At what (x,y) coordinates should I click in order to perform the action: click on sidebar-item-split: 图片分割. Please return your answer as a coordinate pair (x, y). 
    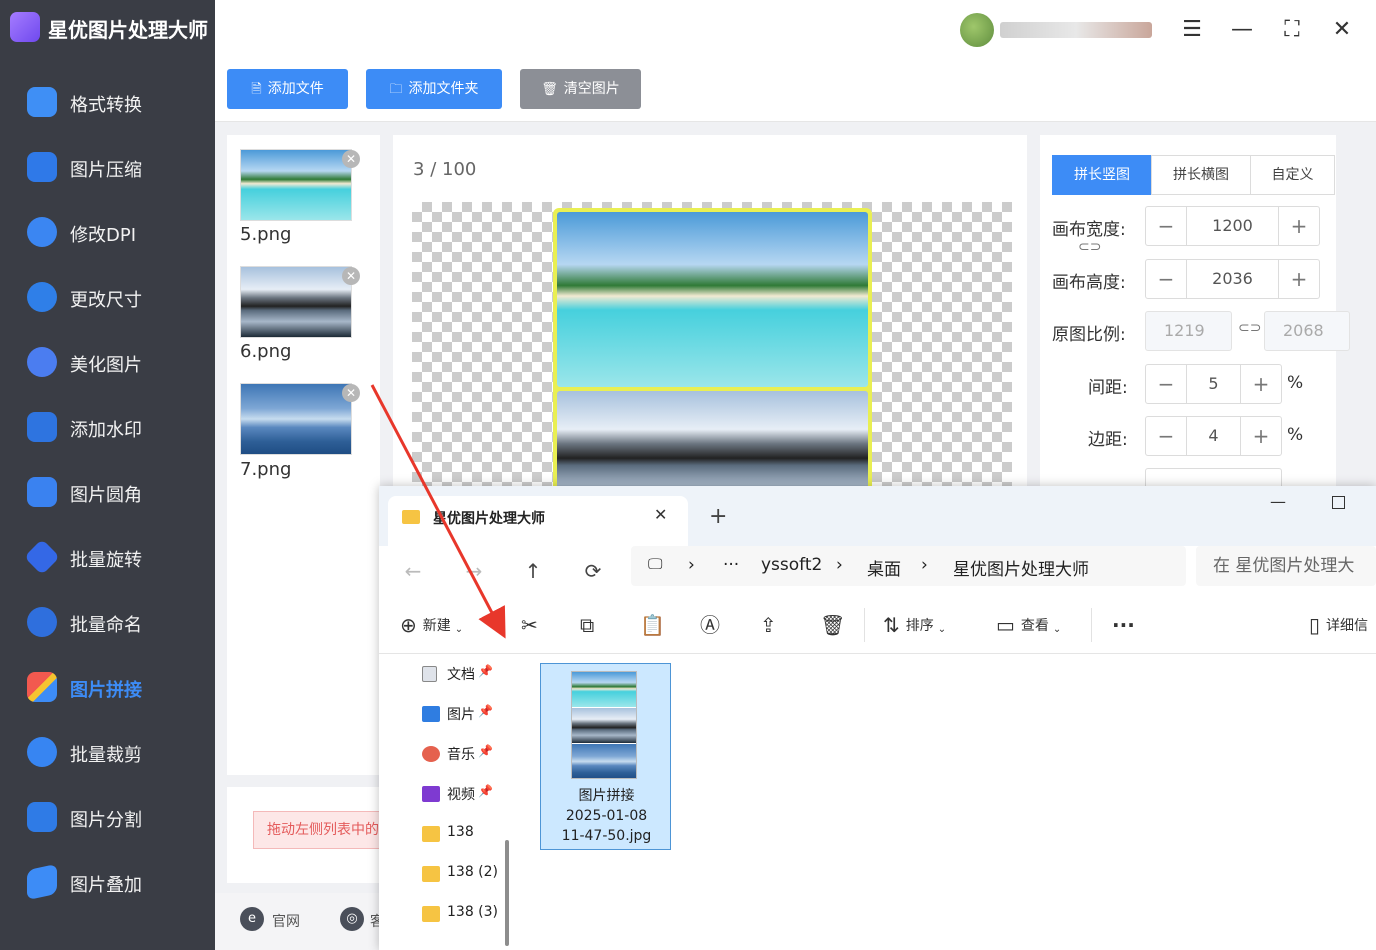
    Looking at the image, I should click on (107, 818).